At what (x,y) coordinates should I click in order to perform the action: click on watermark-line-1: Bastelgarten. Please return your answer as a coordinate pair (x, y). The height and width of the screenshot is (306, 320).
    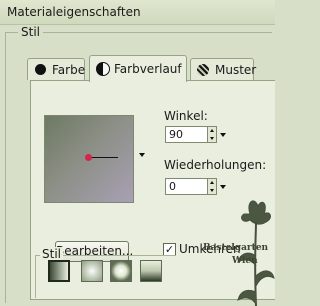
    Looking at the image, I should click on (236, 248).